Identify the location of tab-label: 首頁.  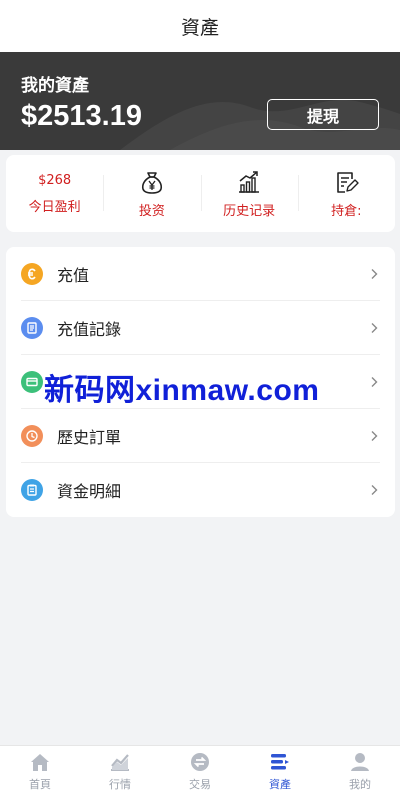
(40, 784).